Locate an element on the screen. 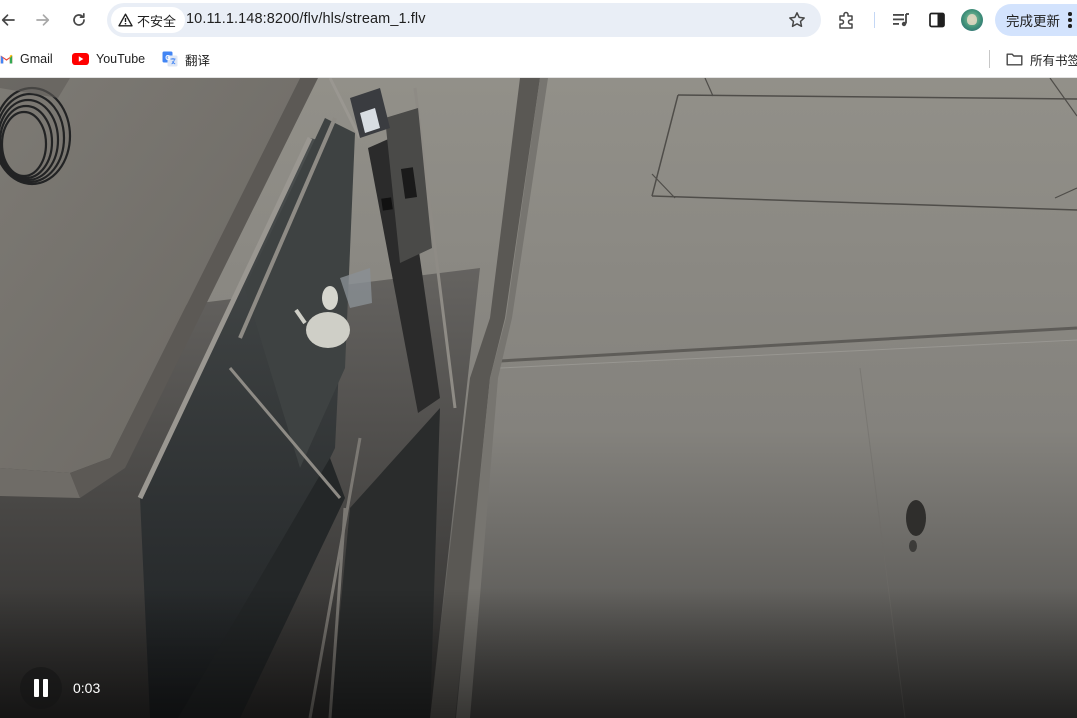  url-text: 10.11.1.148:8200/flv/hls/stream_1.flv is located at coordinates (306, 19).